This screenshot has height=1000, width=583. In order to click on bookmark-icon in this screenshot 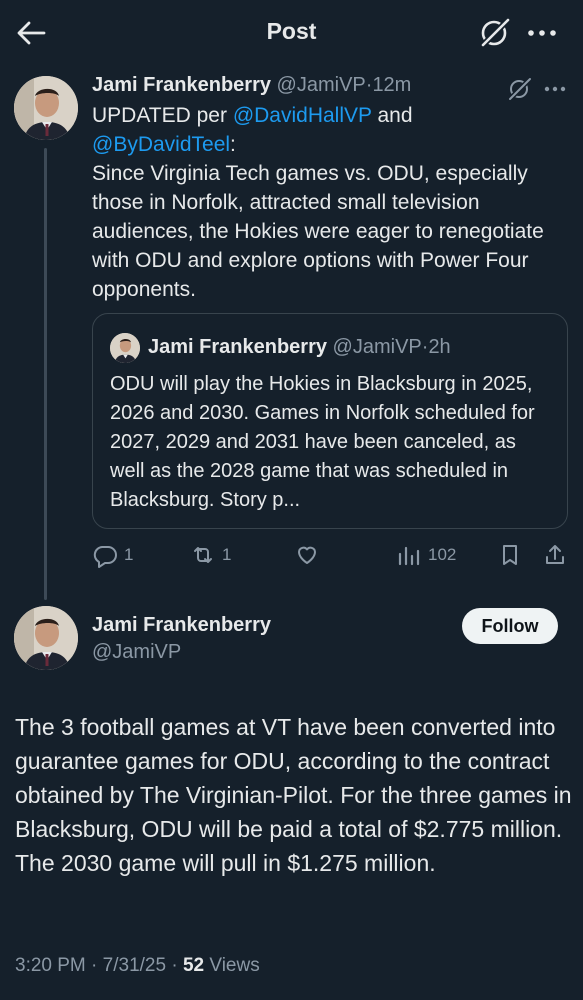, I will do `click(510, 555)`.